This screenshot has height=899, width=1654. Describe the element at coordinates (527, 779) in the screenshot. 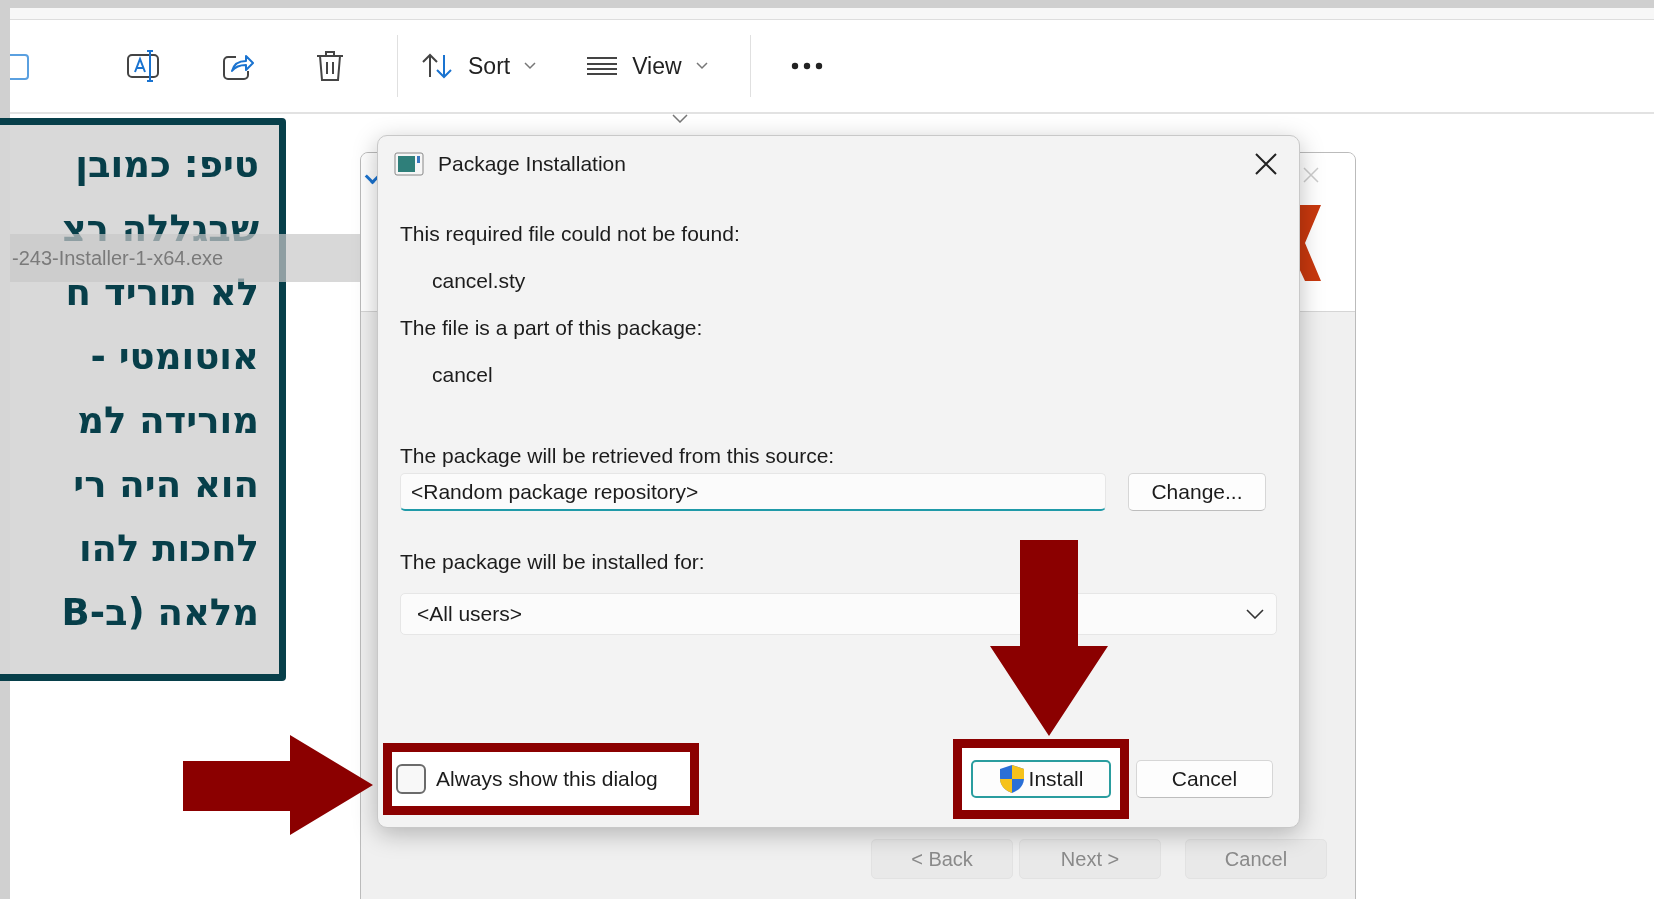

I see `always-show-checkbox: Always show this dialog` at that location.